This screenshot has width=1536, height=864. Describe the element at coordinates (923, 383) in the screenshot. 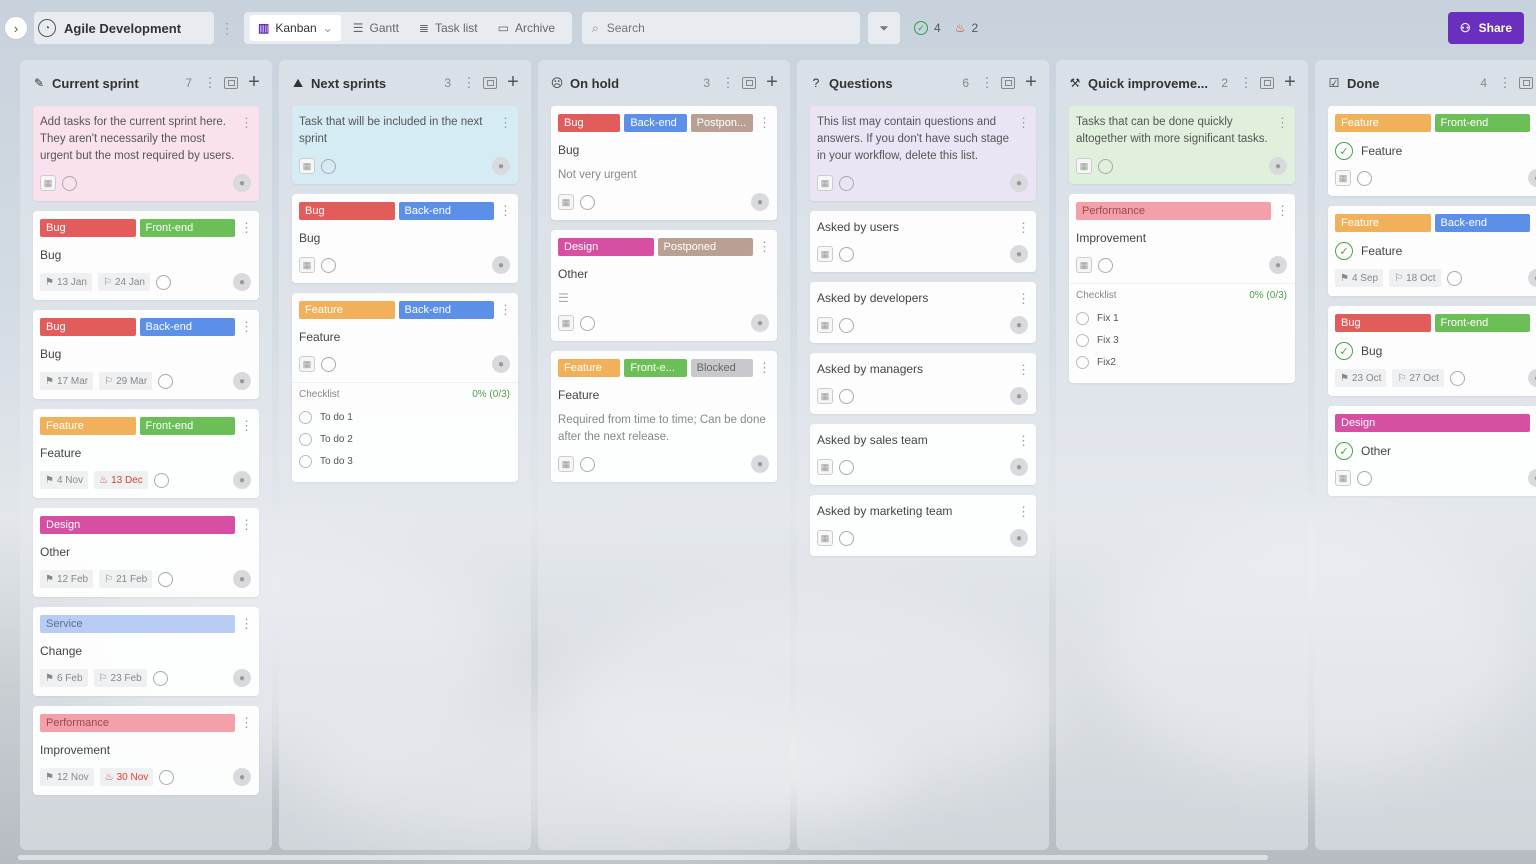

I see `task-card: ⋮ Asked by managers ▦ ●` at that location.